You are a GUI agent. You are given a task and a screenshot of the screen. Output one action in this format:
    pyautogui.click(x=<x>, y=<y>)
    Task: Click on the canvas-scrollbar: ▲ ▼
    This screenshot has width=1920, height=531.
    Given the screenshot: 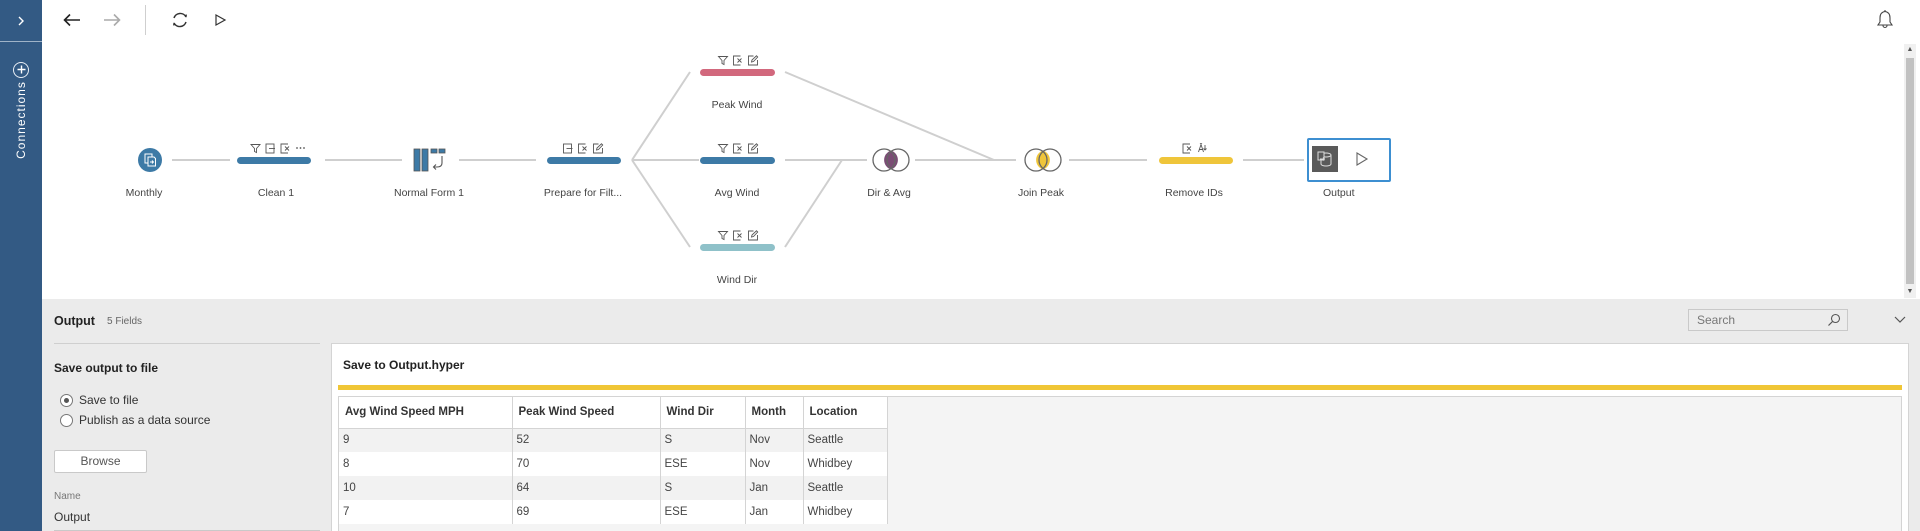 What is the action you would take?
    pyautogui.click(x=1910, y=171)
    